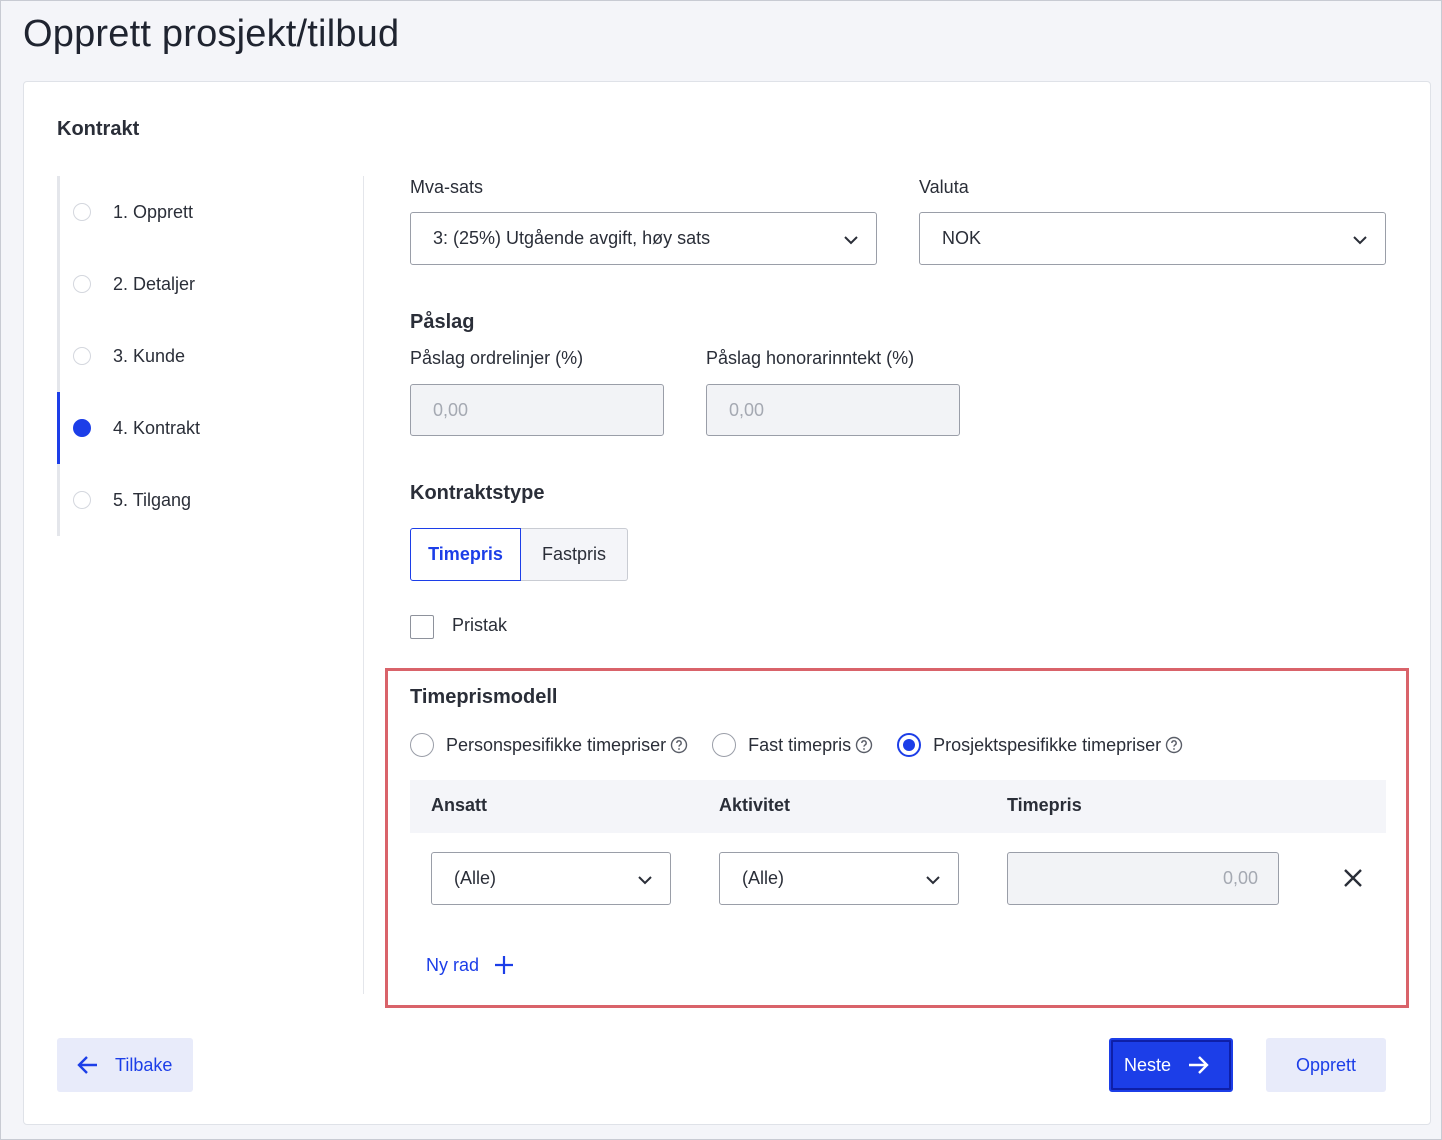 This screenshot has width=1442, height=1140. What do you see at coordinates (422, 627) in the screenshot?
I see `price-cap-checkbox` at bounding box center [422, 627].